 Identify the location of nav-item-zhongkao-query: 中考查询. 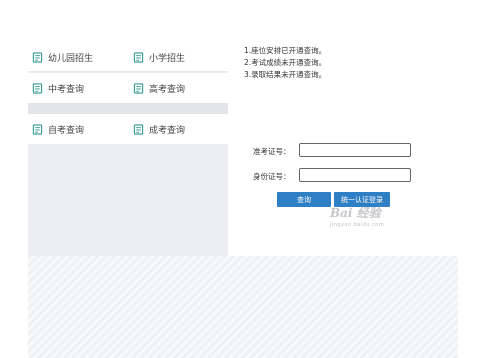
(58, 88).